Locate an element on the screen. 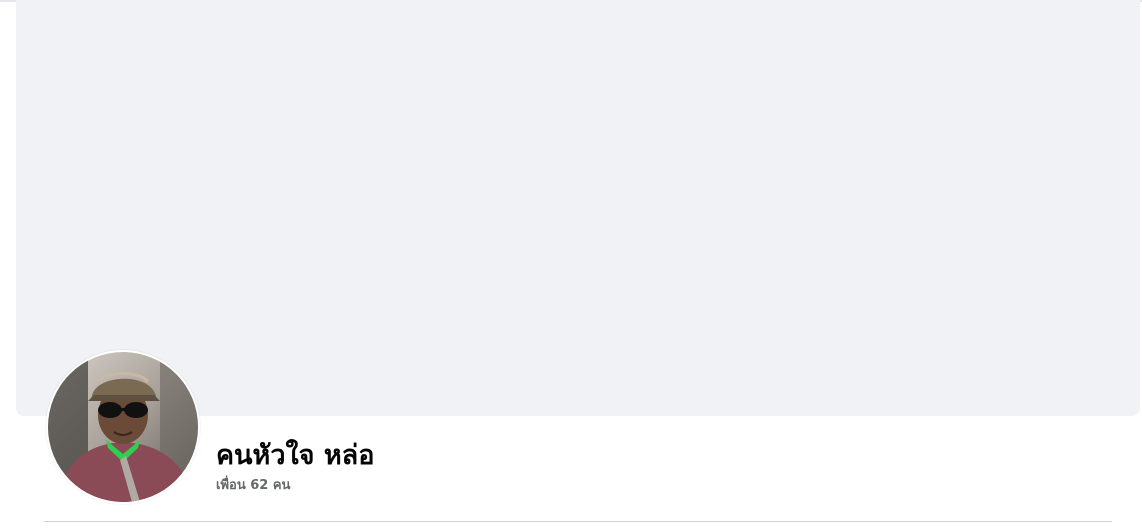 This screenshot has width=1142, height=528. friends-count-link: เพื่อน 62 คน is located at coordinates (253, 486).